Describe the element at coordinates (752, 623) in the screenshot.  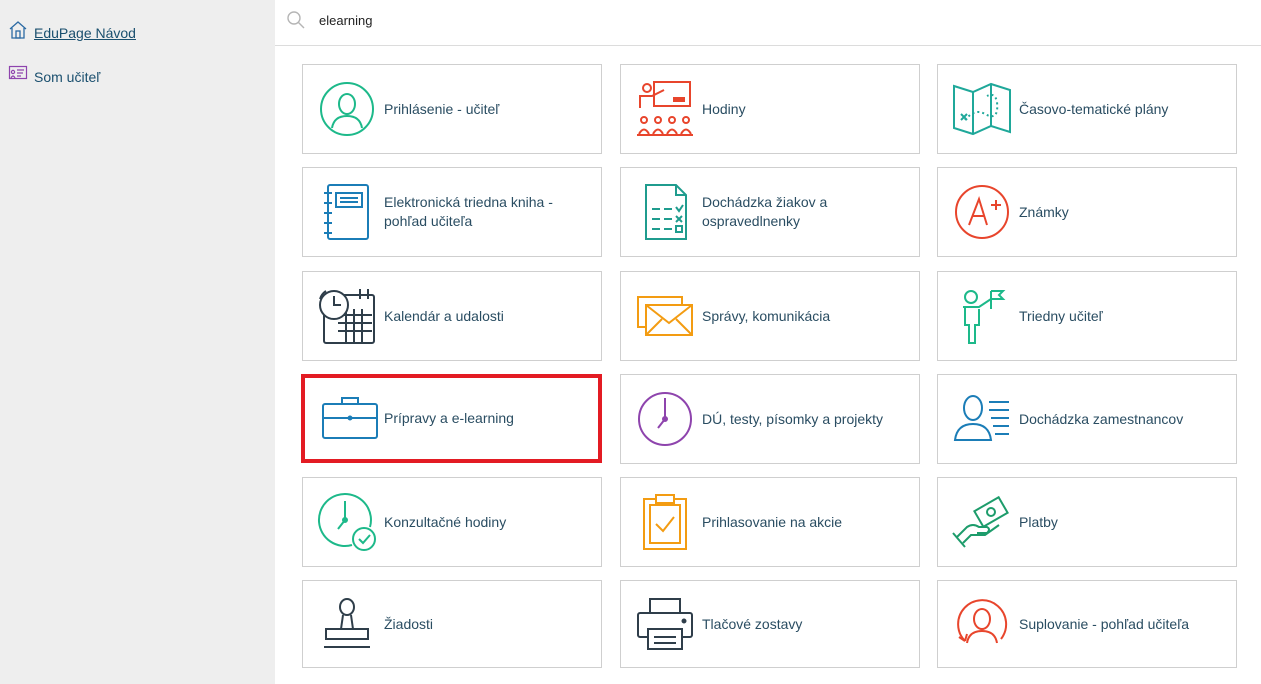
I see `tile-label: Tlačové zostavy` at that location.